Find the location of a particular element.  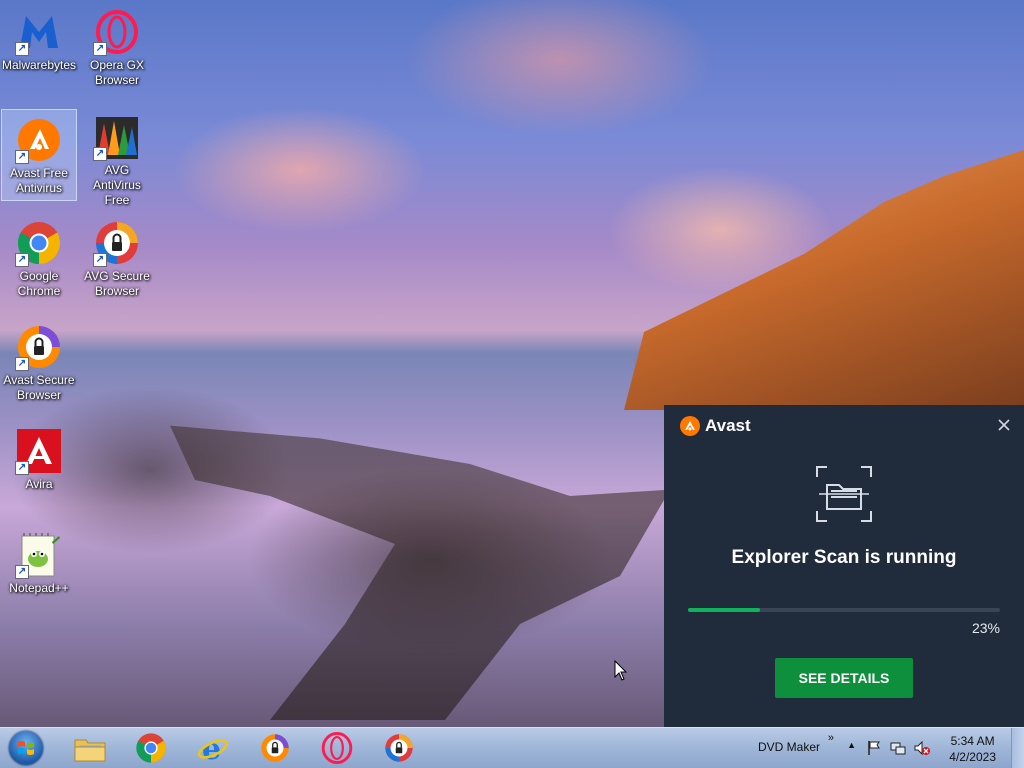

windows-logo-icon is located at coordinates (26, 748).